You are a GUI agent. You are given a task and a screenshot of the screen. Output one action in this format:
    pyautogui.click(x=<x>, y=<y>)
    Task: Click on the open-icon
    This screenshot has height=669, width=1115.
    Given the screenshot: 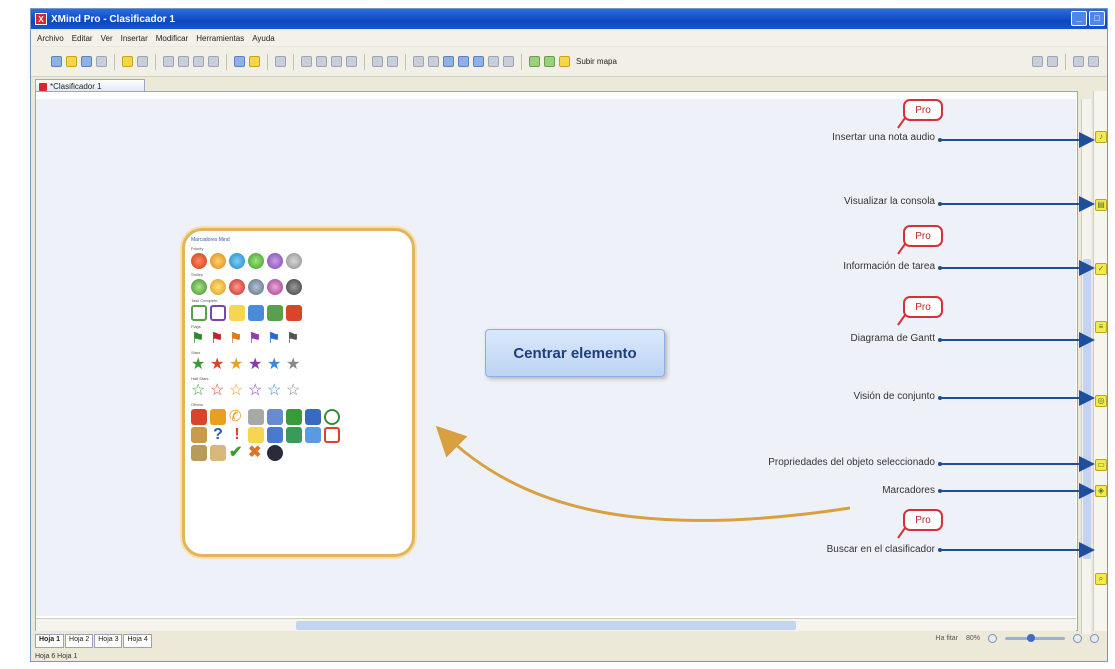 What is the action you would take?
    pyautogui.click(x=71, y=61)
    